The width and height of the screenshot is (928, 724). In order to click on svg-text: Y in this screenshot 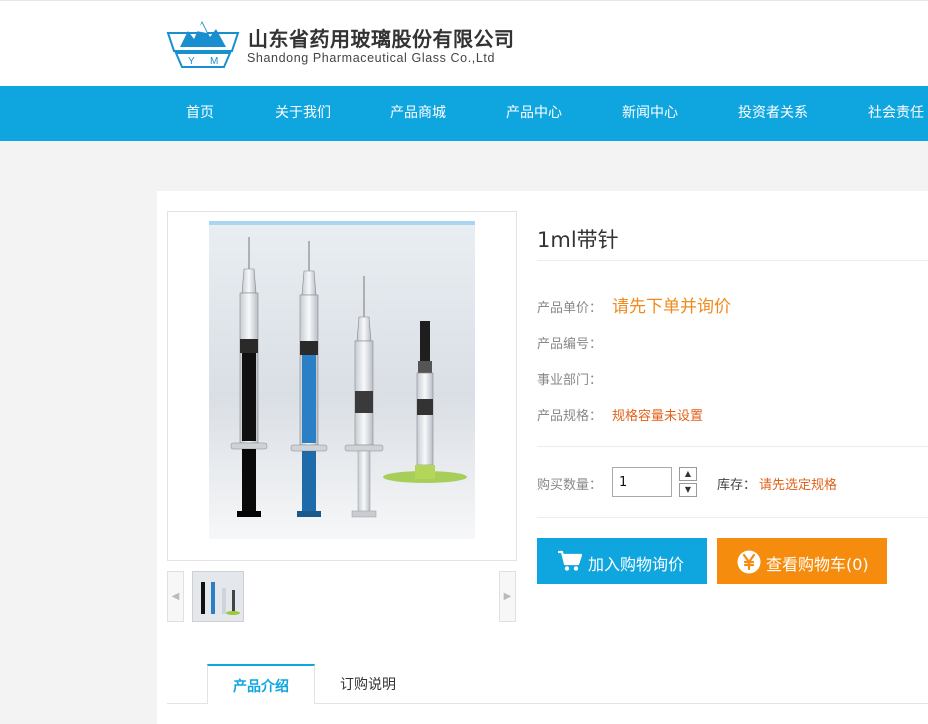, I will do `click(191, 61)`.